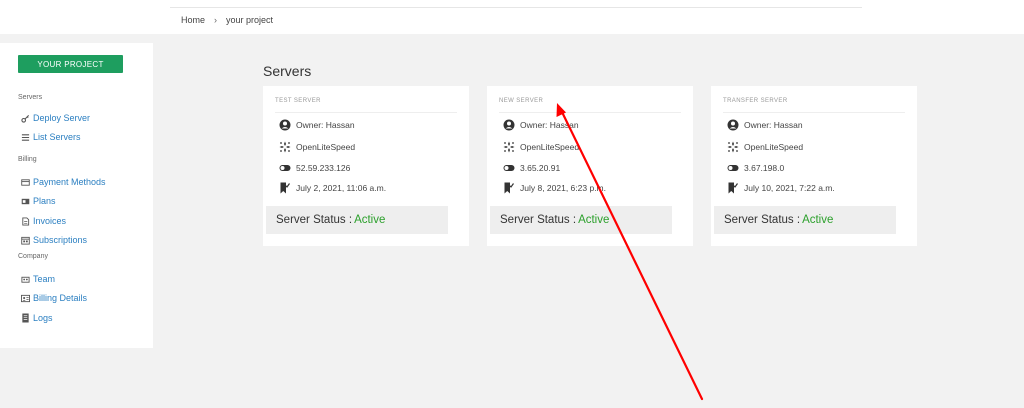  I want to click on plan-icon, so click(25, 201).